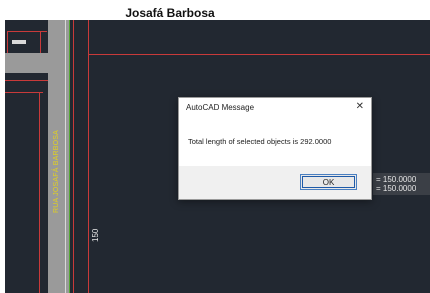  Describe the element at coordinates (19, 42) in the screenshot. I see `block-tag` at that location.